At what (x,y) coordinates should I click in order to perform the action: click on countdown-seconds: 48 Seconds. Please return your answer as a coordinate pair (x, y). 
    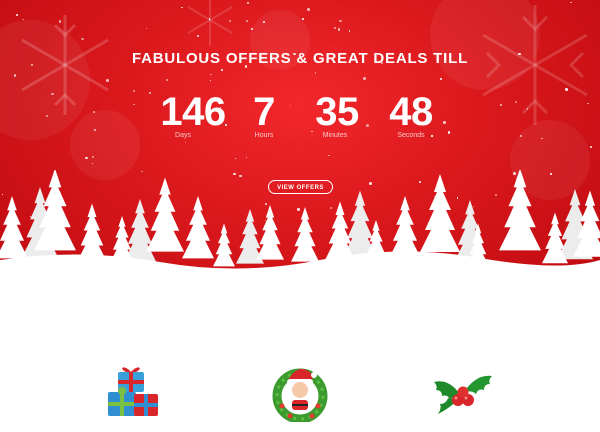
    Looking at the image, I should click on (411, 114).